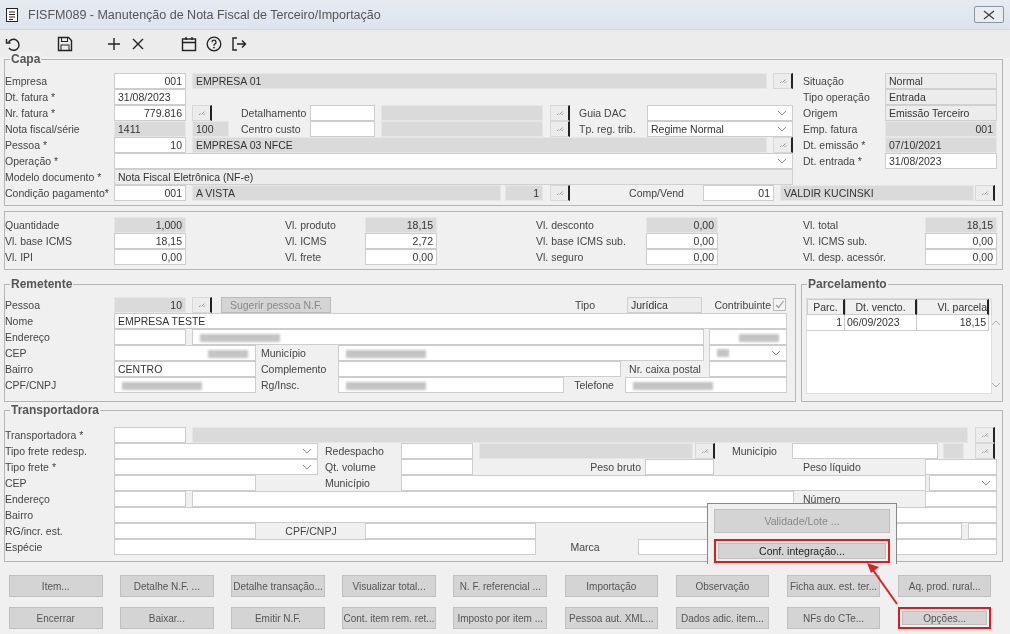 This screenshot has width=1010, height=634. I want to click on display-field: Jurídica, so click(664, 305).